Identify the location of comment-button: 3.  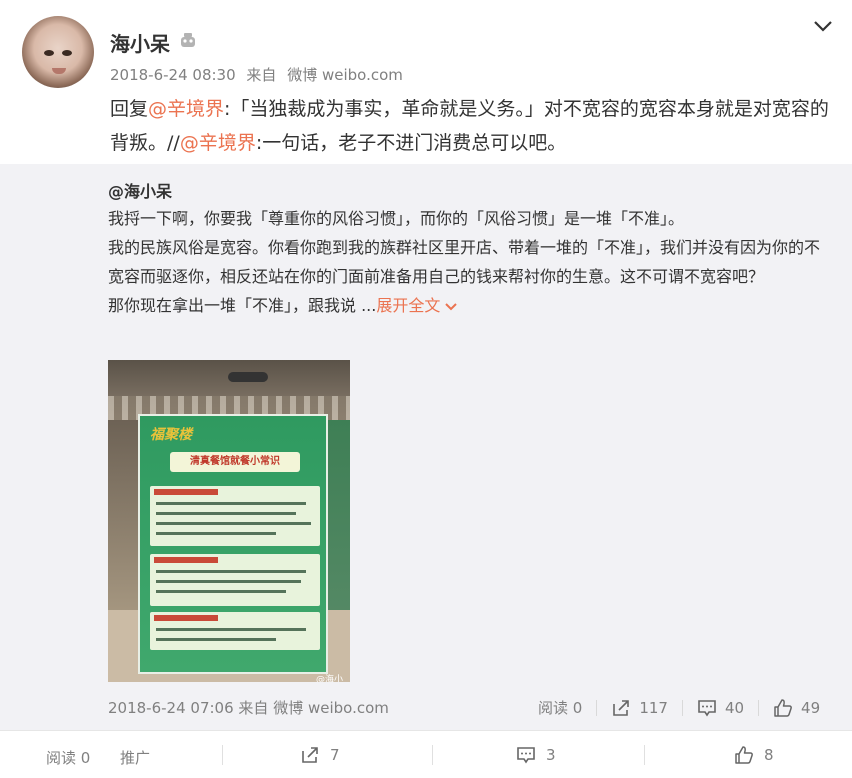
(536, 755).